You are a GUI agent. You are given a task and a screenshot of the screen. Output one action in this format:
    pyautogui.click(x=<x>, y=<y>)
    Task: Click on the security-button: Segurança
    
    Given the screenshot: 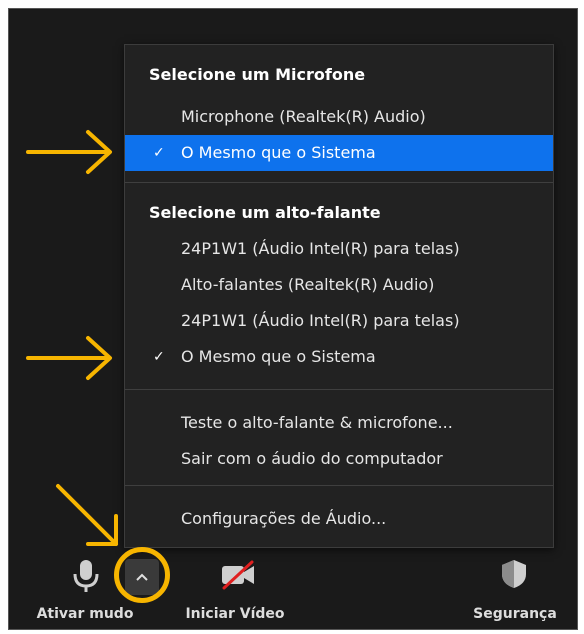 What is the action you would take?
    pyautogui.click(x=515, y=592)
    